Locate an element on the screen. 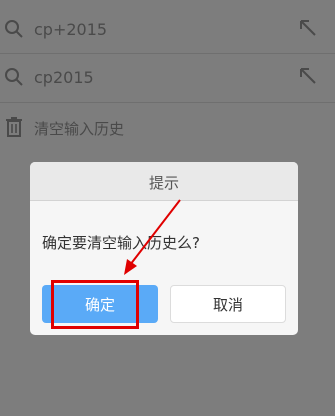 This screenshot has width=335, height=416. history-item: cp+2015 is located at coordinates (167, 29).